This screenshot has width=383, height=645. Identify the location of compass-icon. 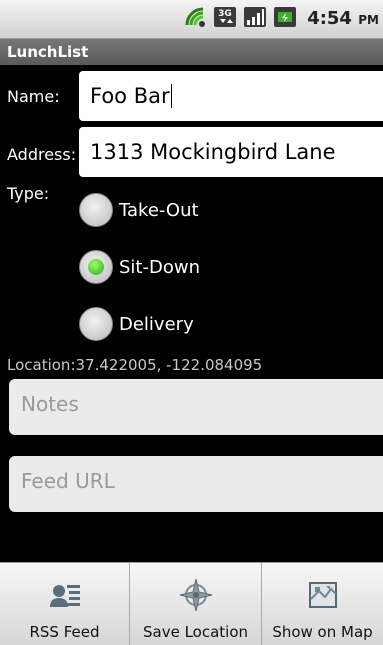
(195, 595).